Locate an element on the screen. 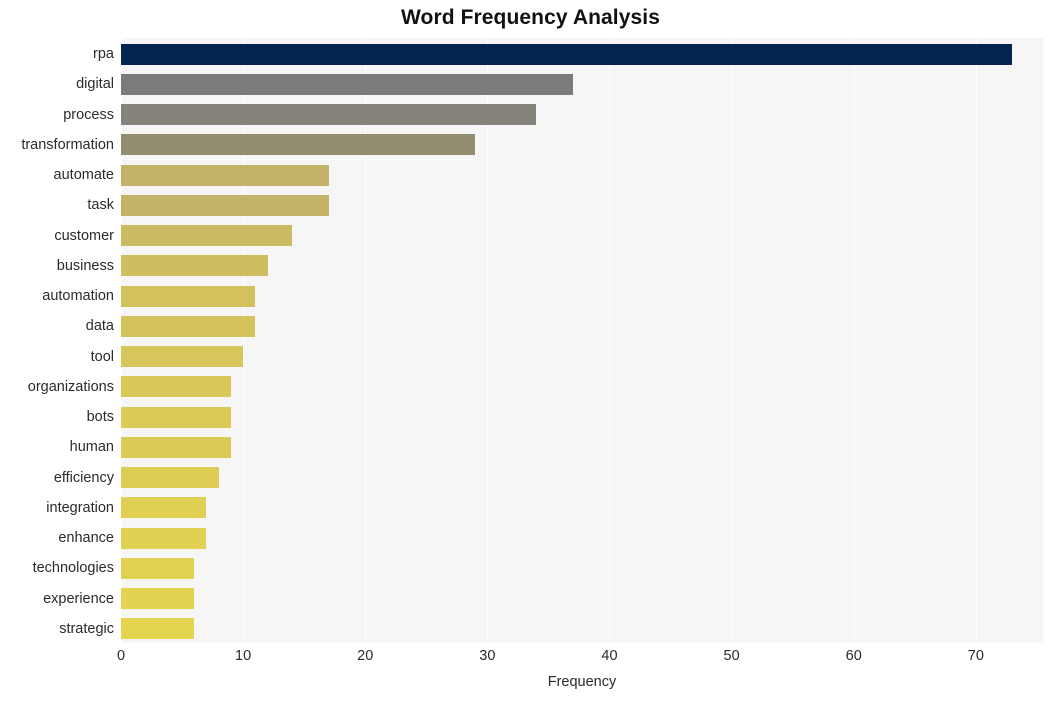 This screenshot has height=701, width=1061. bar-transformation is located at coordinates (298, 145).